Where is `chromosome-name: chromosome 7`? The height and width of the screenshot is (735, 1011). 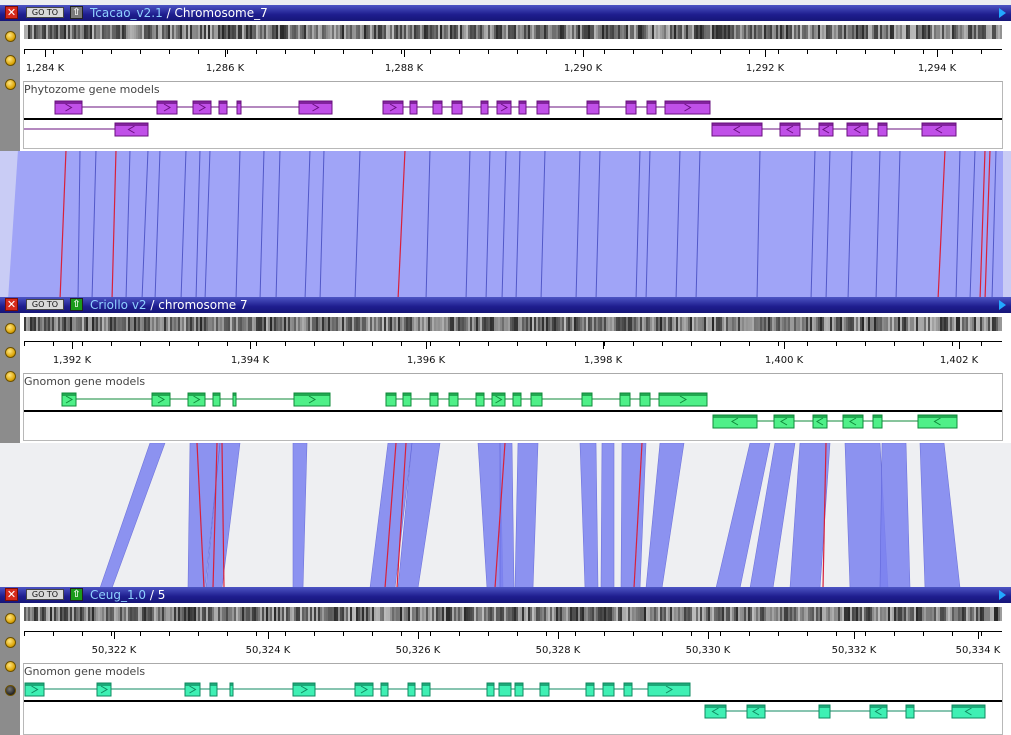 chromosome-name: chromosome 7 is located at coordinates (203, 305).